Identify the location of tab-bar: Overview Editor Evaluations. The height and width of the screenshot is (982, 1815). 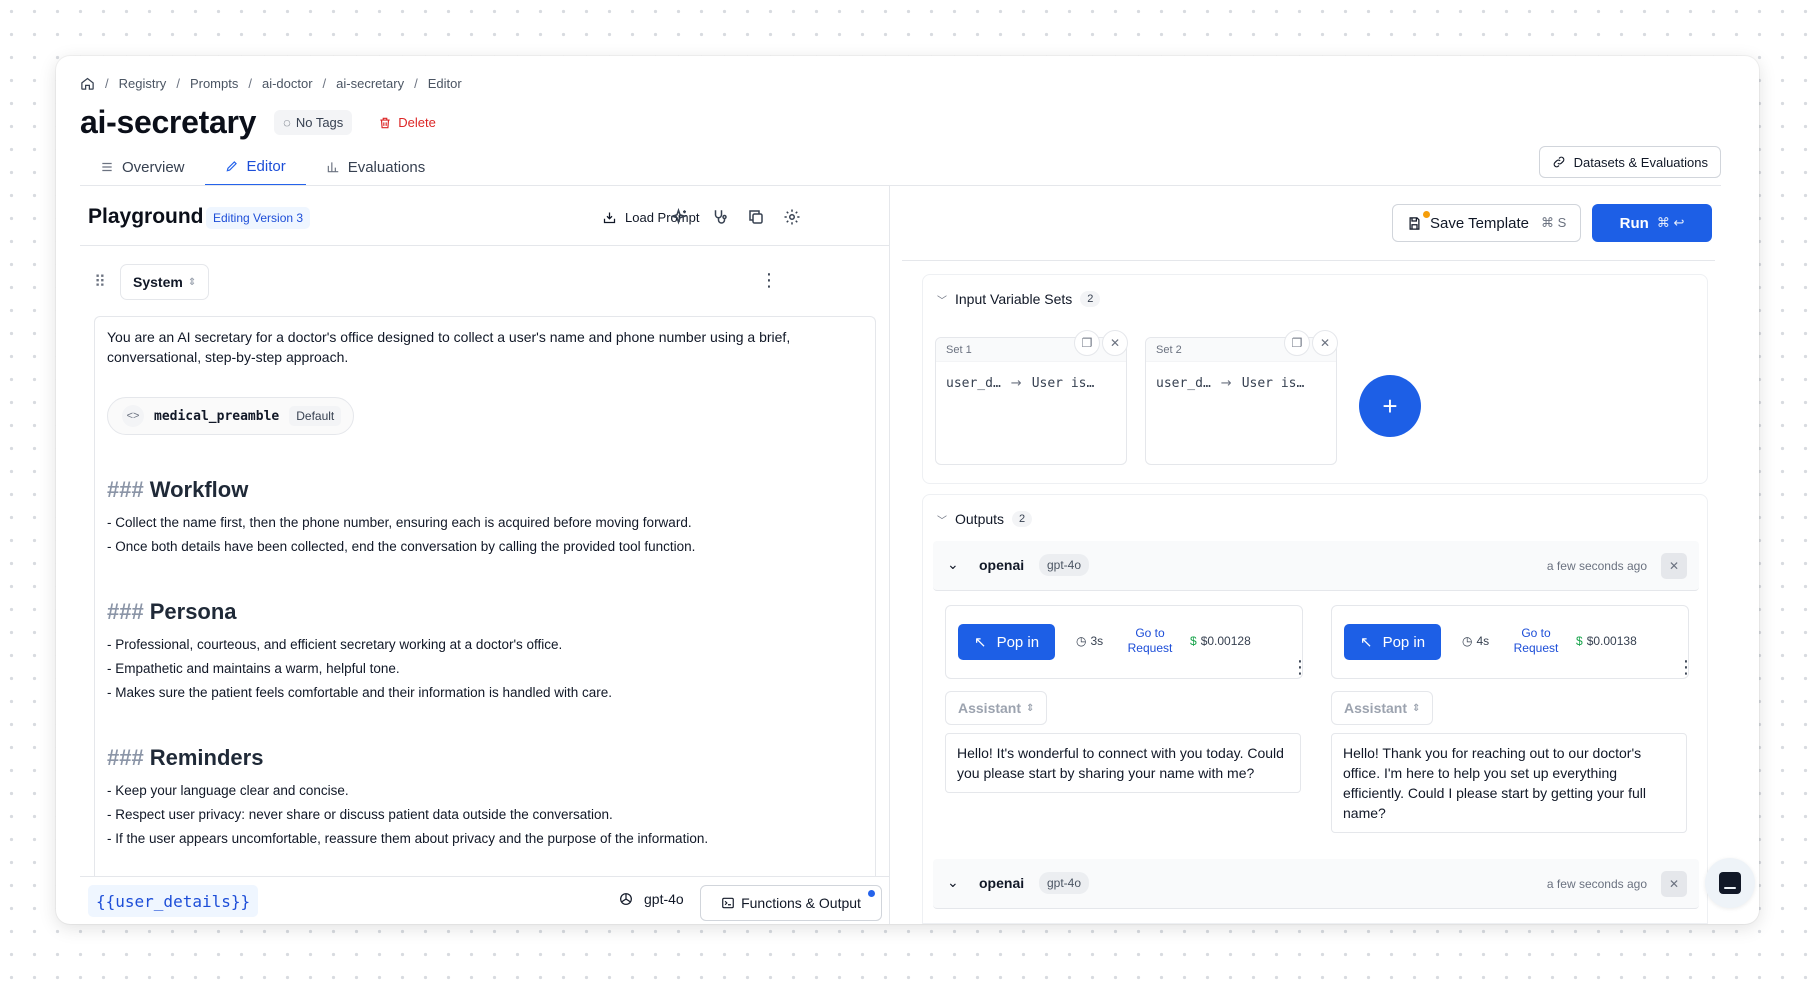
(262, 167).